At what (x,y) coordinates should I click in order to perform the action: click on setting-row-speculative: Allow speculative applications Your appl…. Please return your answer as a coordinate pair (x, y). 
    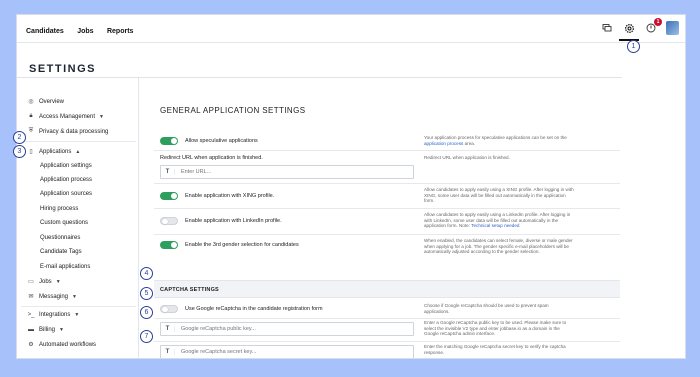
    Looking at the image, I should click on (382, 145).